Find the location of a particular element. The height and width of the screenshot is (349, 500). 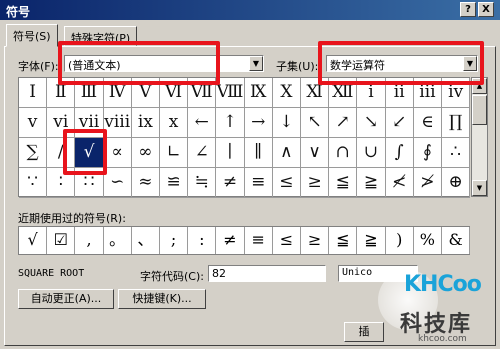

symbol-cell: Ⅷ is located at coordinates (230, 93).